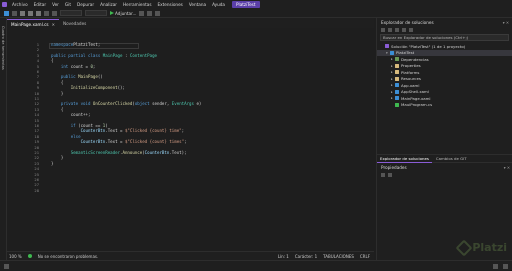 This screenshot has width=512, height=271. I want to click on code-token: Announce, so click(132, 152).